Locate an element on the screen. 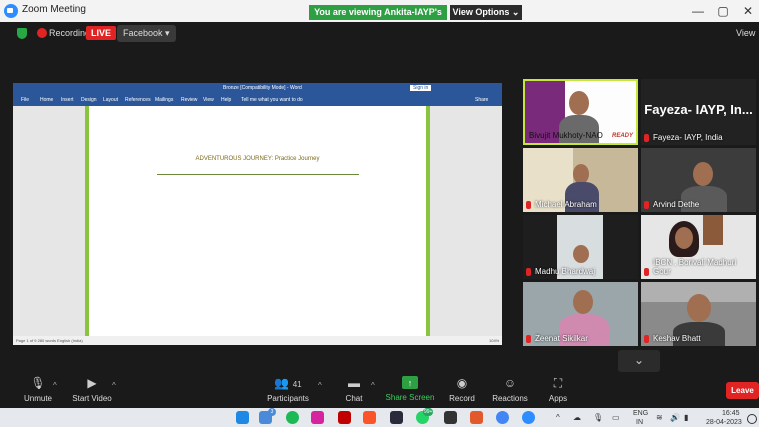 This screenshot has height=427, width=759. video-tile: Zeenat Sikilkar is located at coordinates (580, 314).